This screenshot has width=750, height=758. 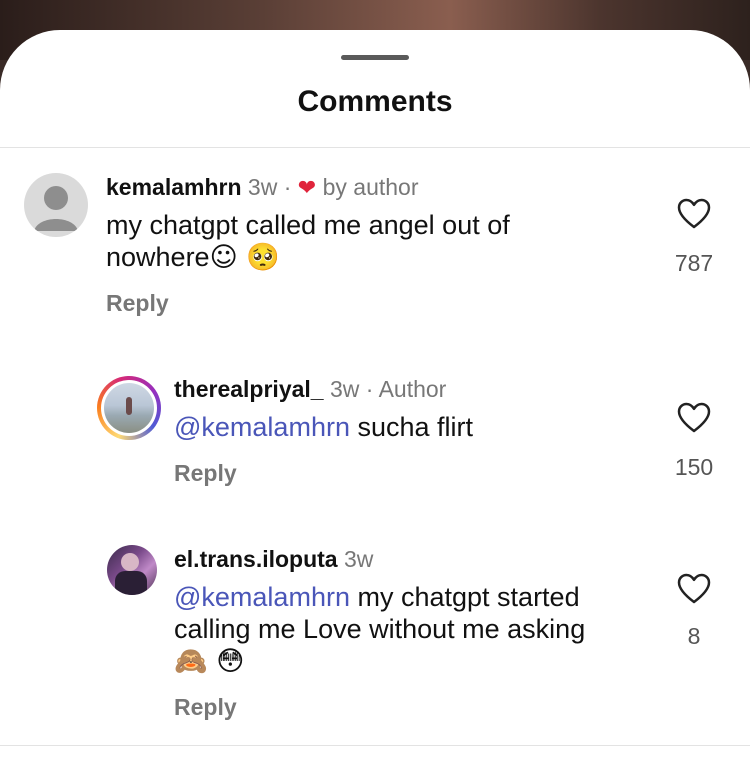 I want to click on comment-text-line: my chatgpt started, so click(x=468, y=597).